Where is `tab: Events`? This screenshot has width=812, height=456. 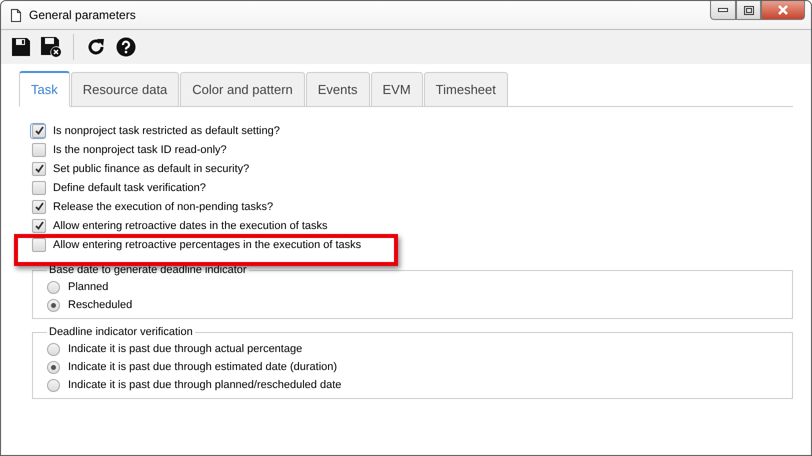
tab: Events is located at coordinates (338, 89).